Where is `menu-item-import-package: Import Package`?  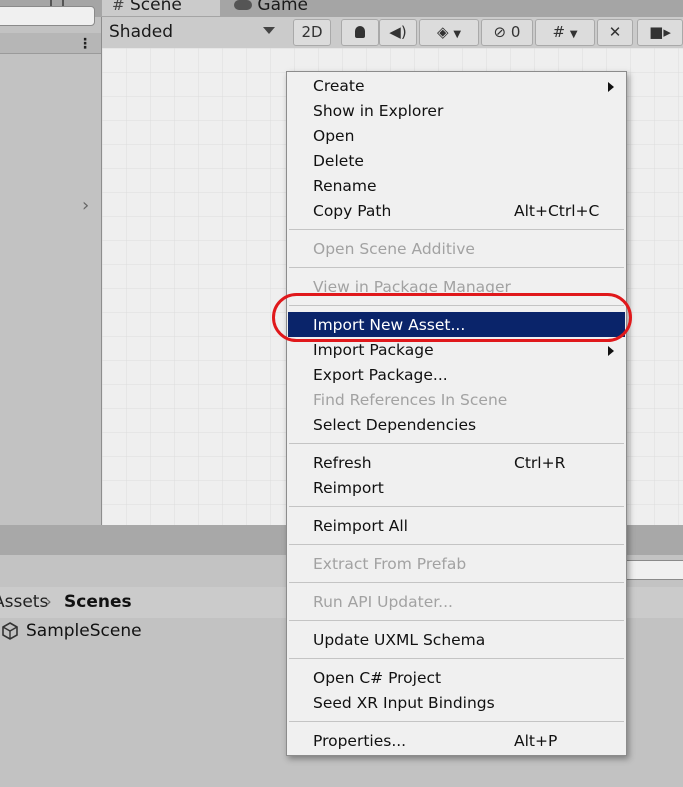 menu-item-import-package: Import Package is located at coordinates (373, 350).